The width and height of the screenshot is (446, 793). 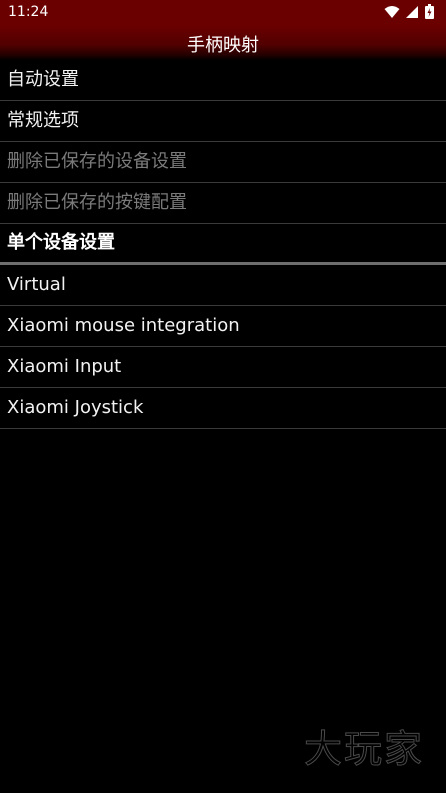 What do you see at coordinates (392, 13) in the screenshot?
I see `wifi-icon` at bounding box center [392, 13].